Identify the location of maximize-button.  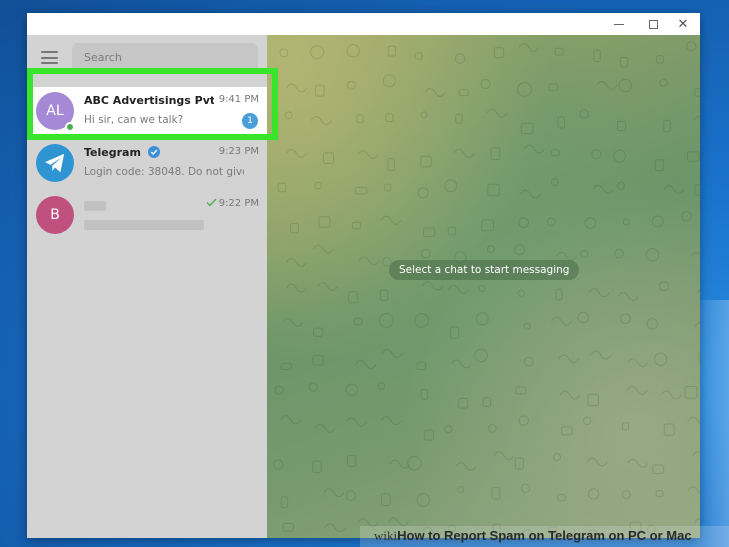
(653, 24).